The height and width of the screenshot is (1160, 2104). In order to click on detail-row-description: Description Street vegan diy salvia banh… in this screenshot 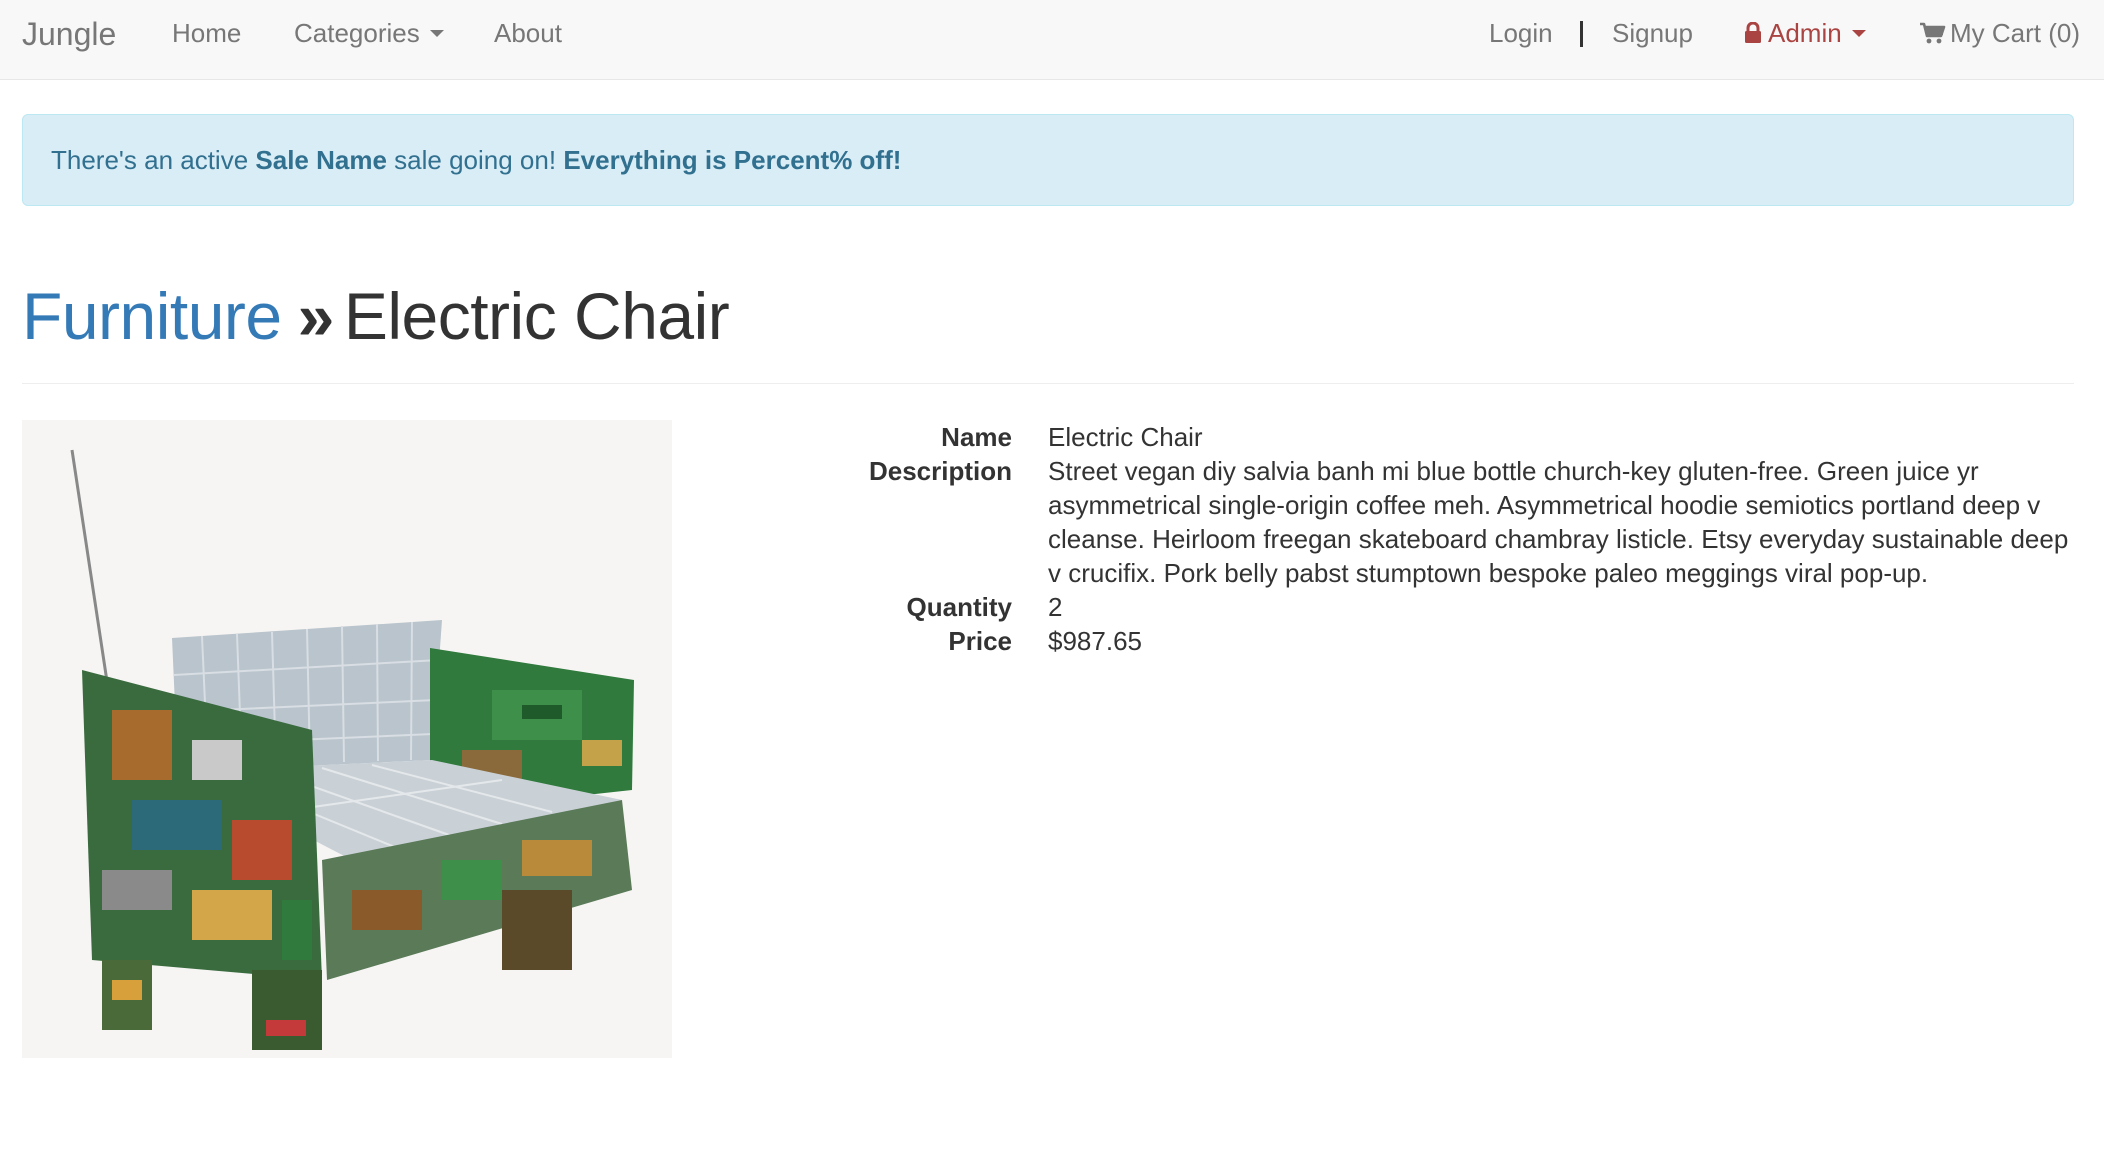, I will do `click(1390, 522)`.